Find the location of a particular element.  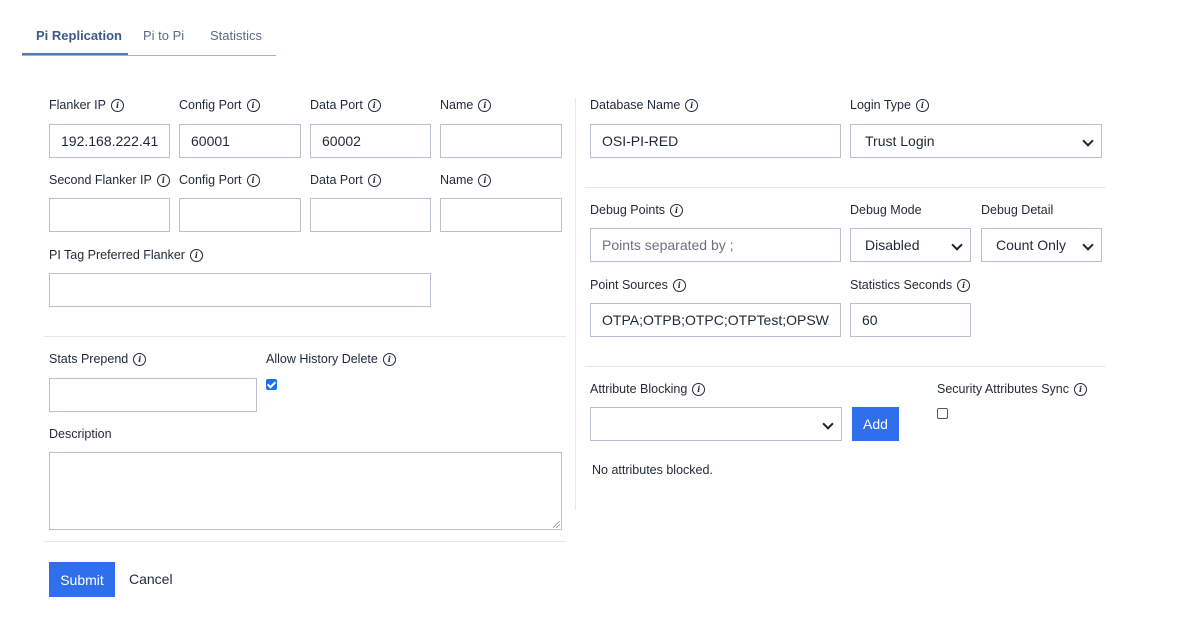

point-sources-input is located at coordinates (715, 320).